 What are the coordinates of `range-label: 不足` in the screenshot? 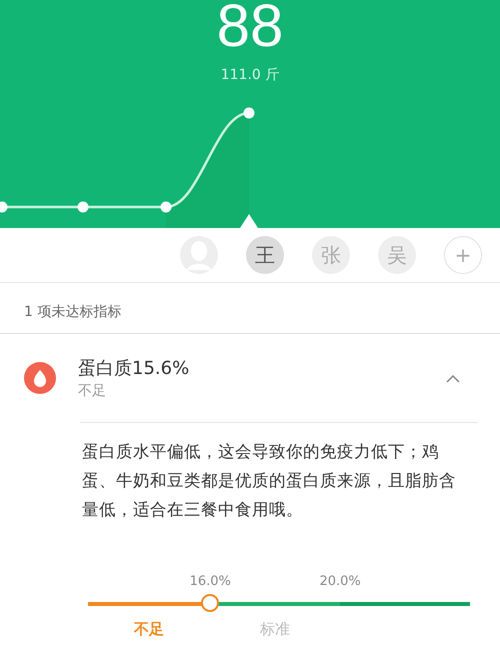 It's located at (149, 629).